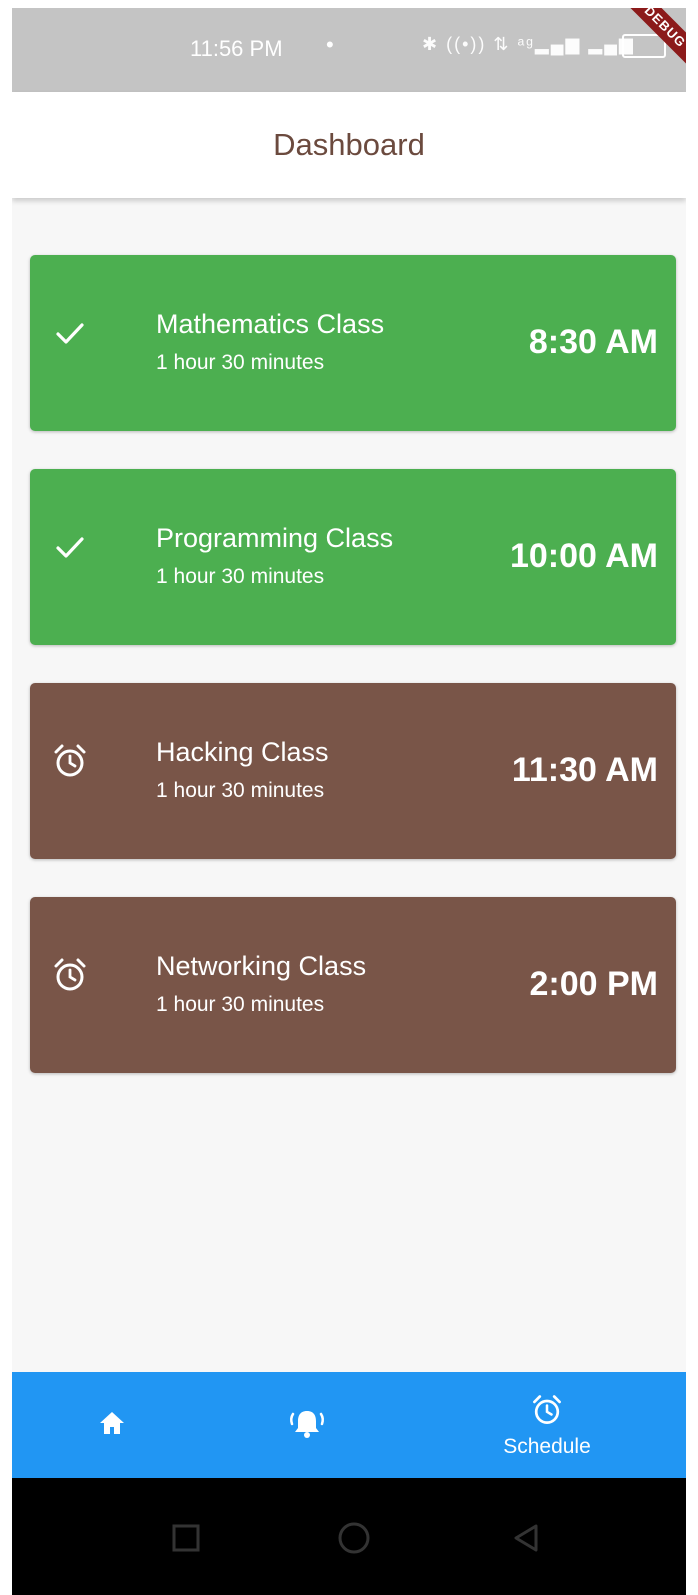 This screenshot has width=698, height=1595. Describe the element at coordinates (526, 1538) in the screenshot. I see `back-button` at that location.